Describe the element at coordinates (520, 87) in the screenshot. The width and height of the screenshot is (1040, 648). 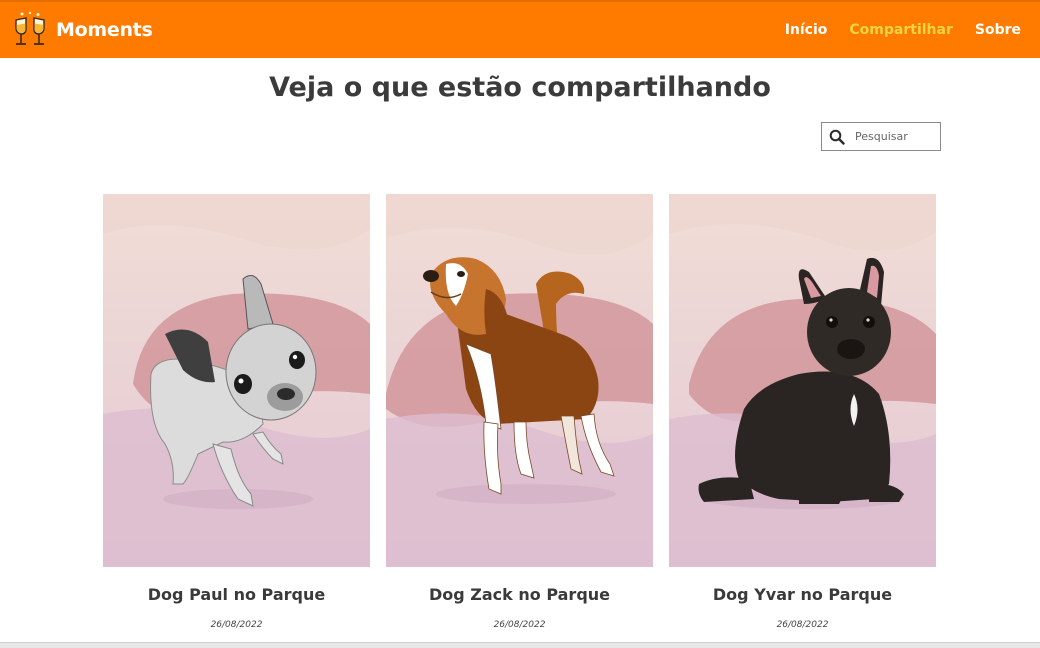
I see `page-title: Veja o que estão compartilhando` at that location.